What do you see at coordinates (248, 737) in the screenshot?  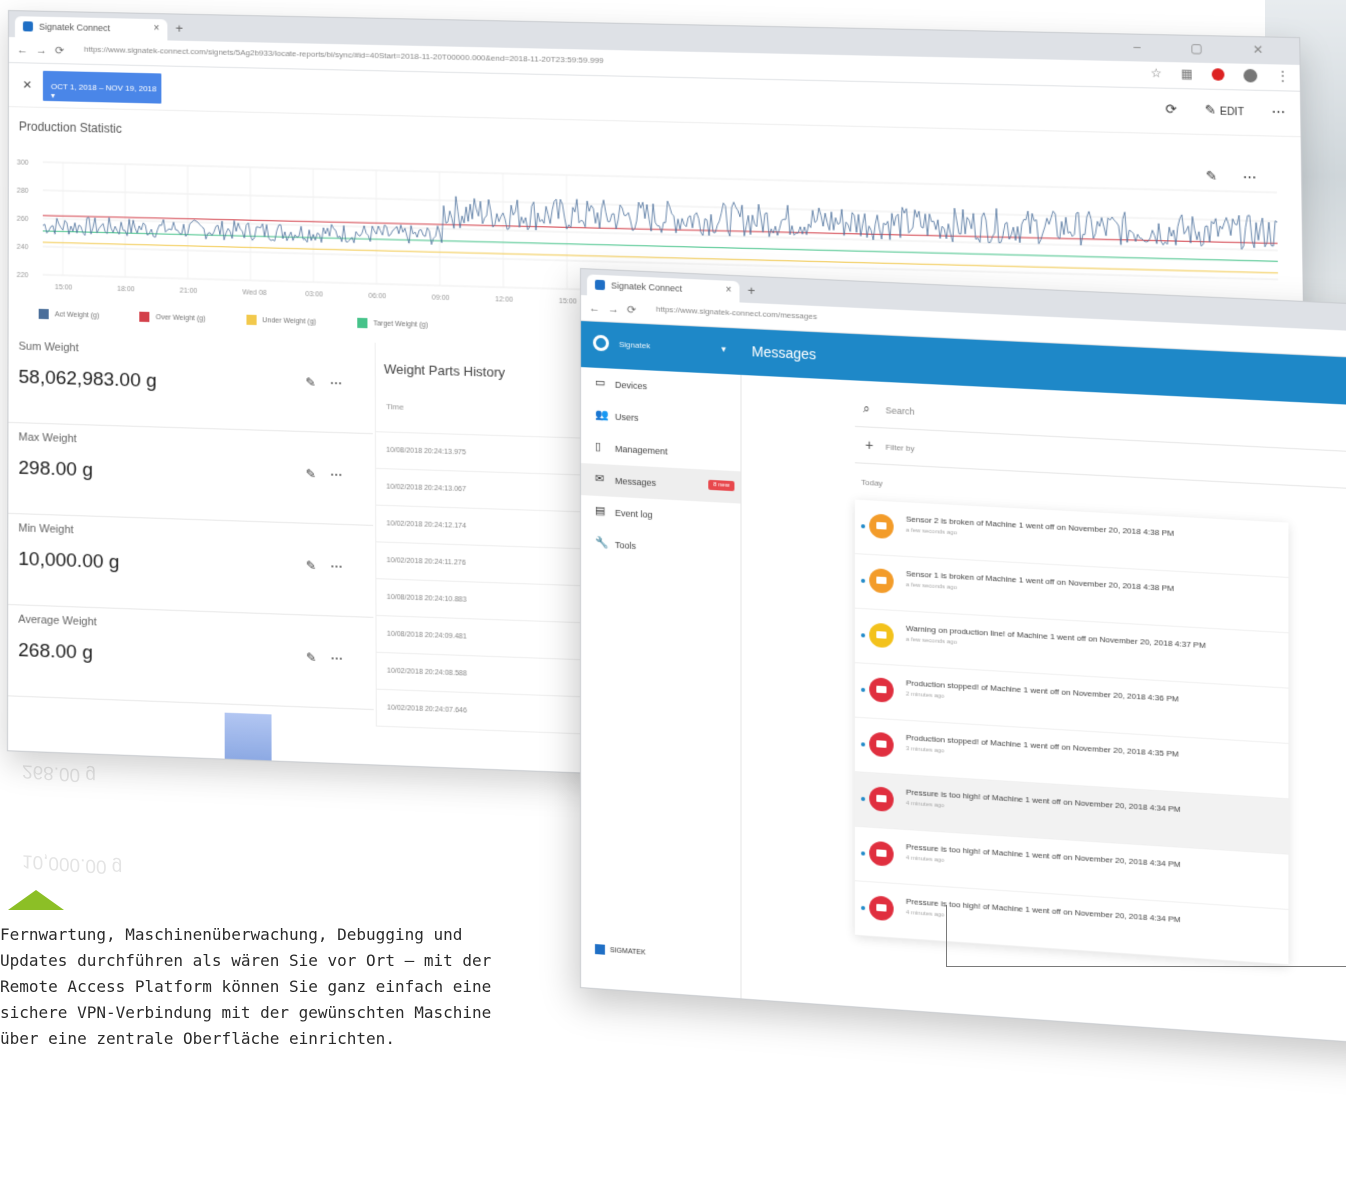 I see `horizontal-scroll-thumb` at bounding box center [248, 737].